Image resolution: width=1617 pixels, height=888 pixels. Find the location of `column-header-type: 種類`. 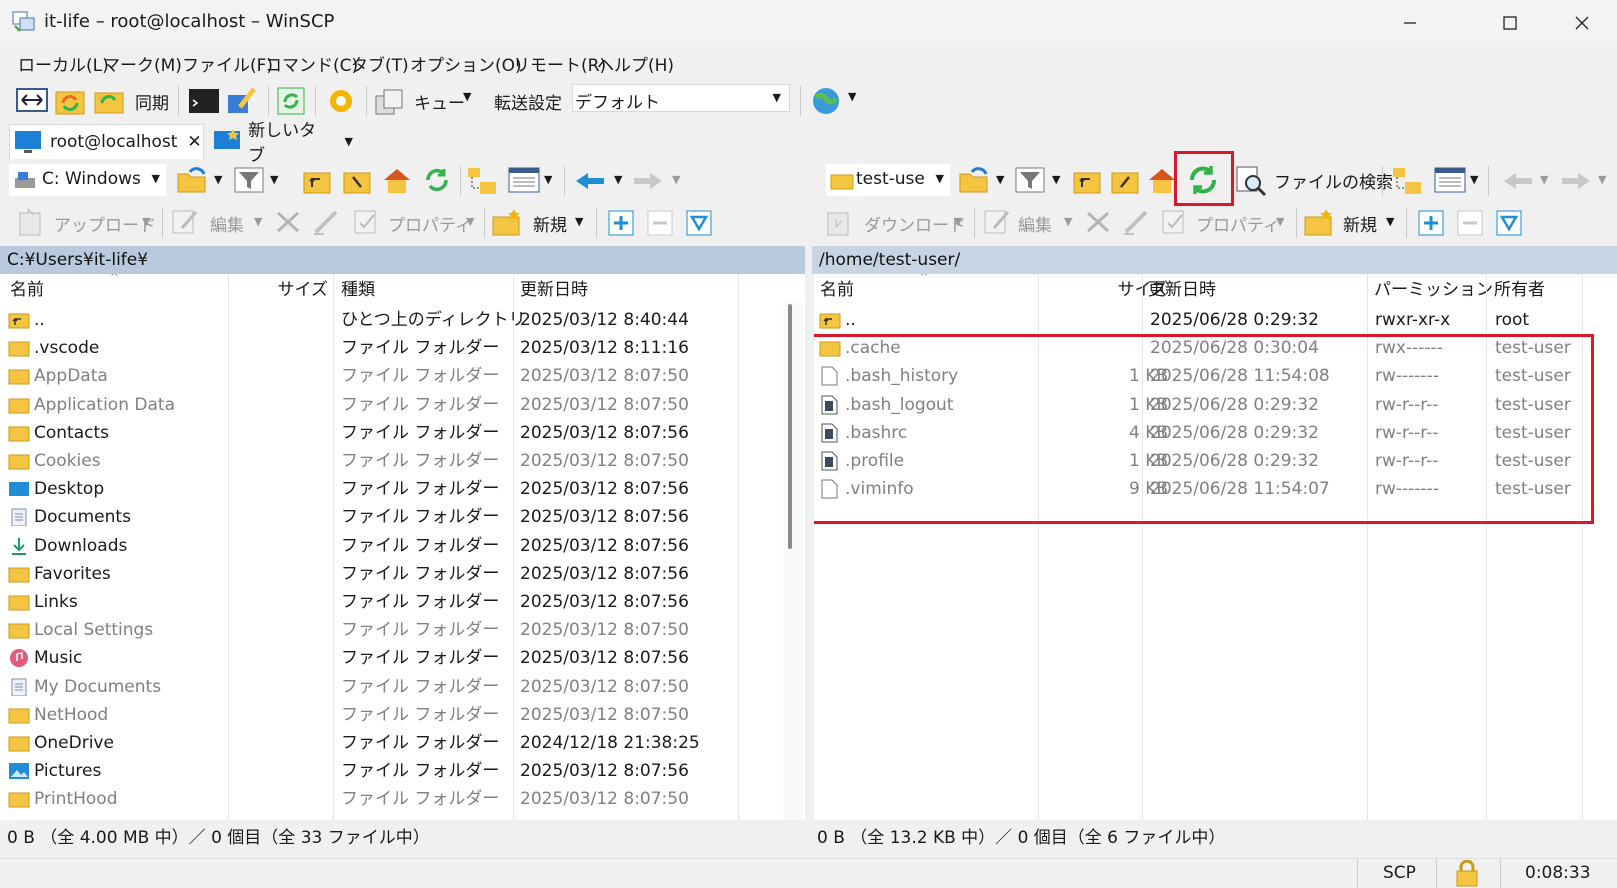

column-header-type: 種類 is located at coordinates (358, 290).